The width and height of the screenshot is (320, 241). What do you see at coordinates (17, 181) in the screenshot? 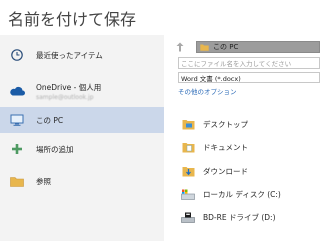
I see `folder-icon` at bounding box center [17, 181].